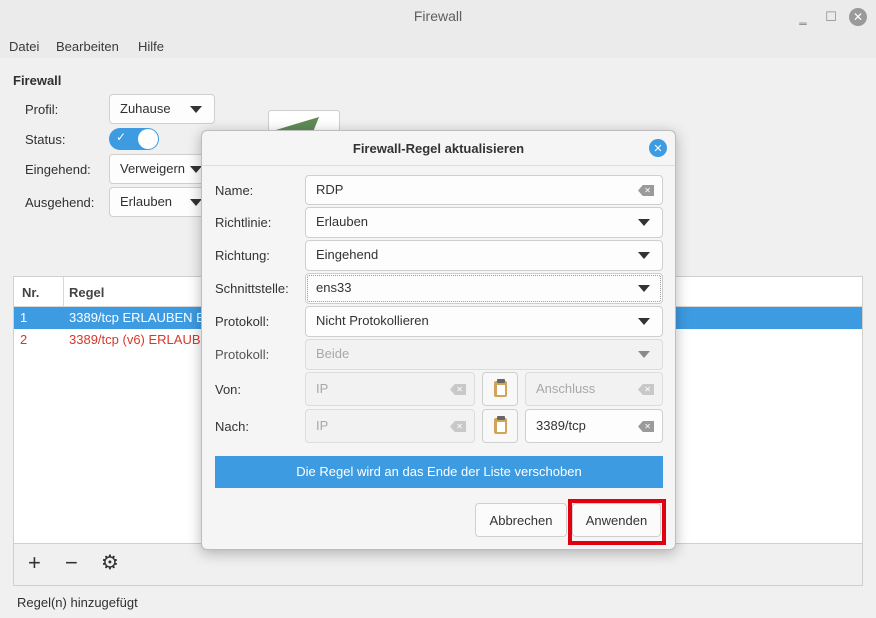 The width and height of the screenshot is (876, 618). Describe the element at coordinates (60, 202) in the screenshot. I see `outgoing-label: Ausgehend:` at that location.